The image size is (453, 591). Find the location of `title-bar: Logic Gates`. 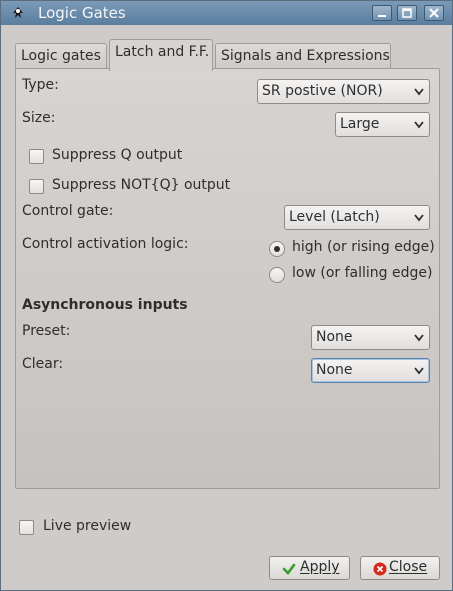

title-bar: Logic Gates is located at coordinates (226, 13).